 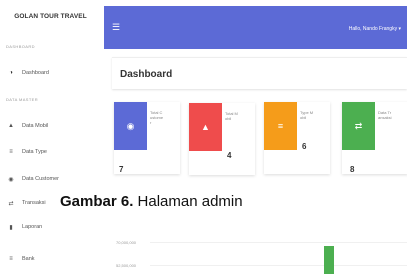 What do you see at coordinates (50, 16) in the screenshot?
I see `brand-logo: GOLAN TOUR TRAVEL` at bounding box center [50, 16].